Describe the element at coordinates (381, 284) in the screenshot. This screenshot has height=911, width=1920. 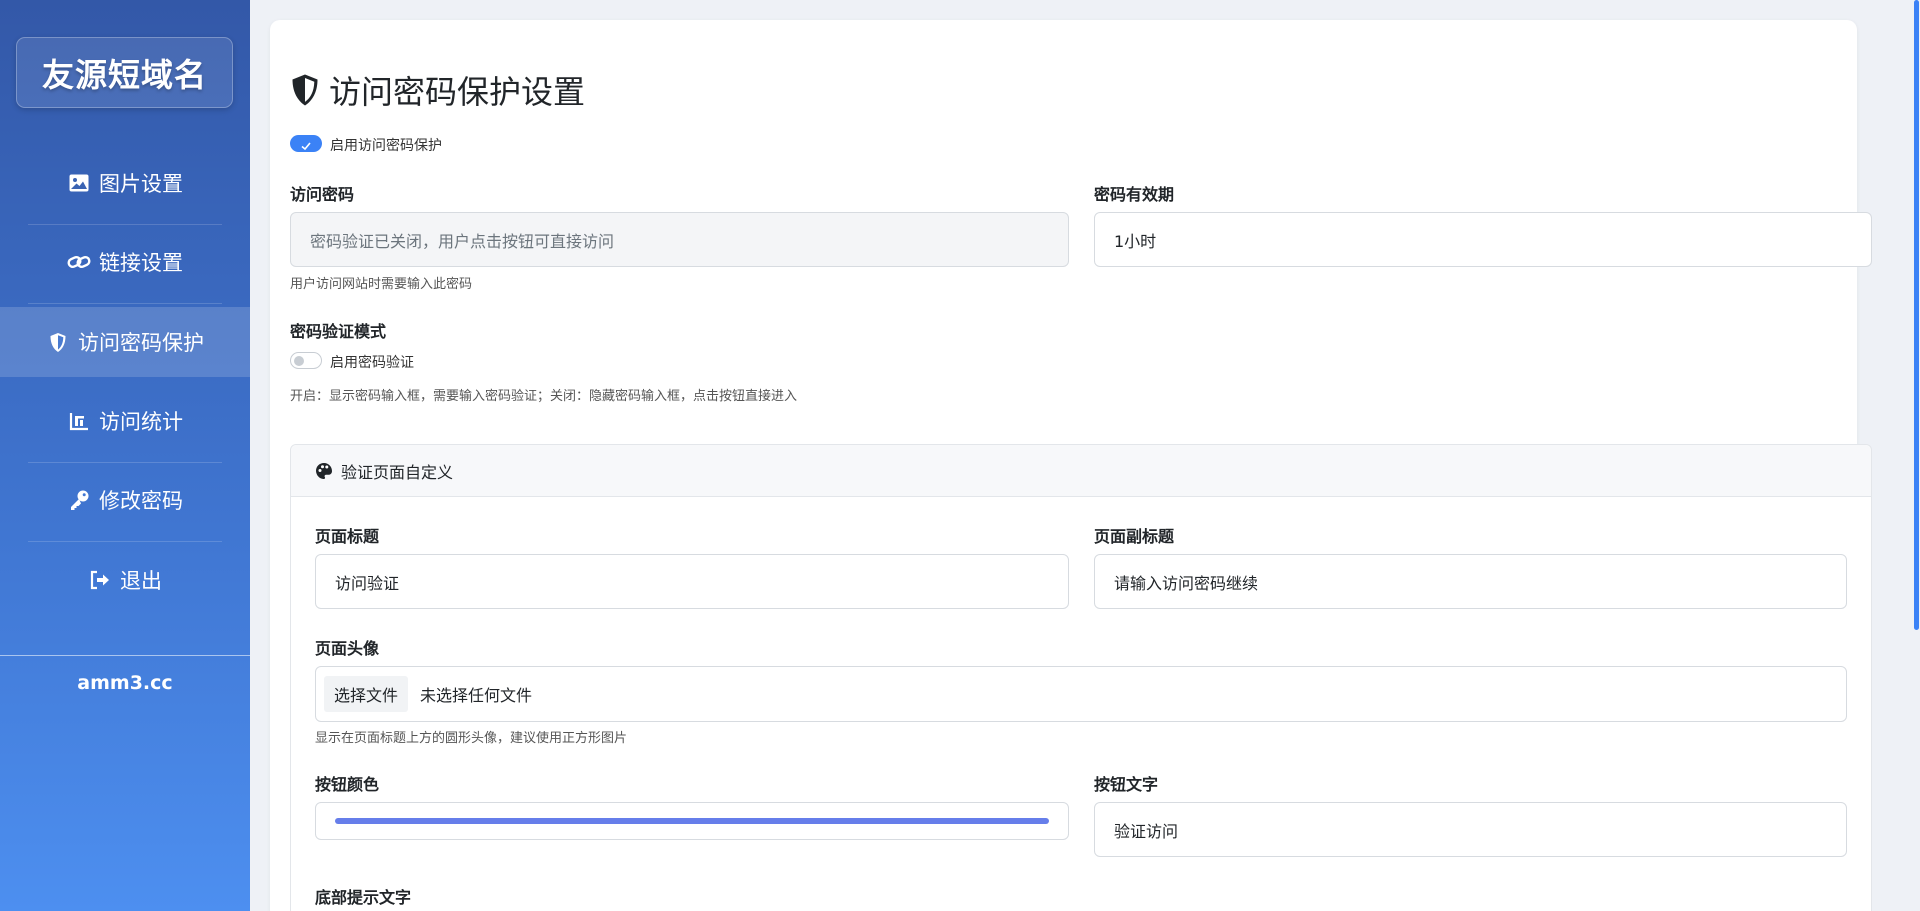
I see `password-help: 用户访问网站时需要输入此密码` at that location.